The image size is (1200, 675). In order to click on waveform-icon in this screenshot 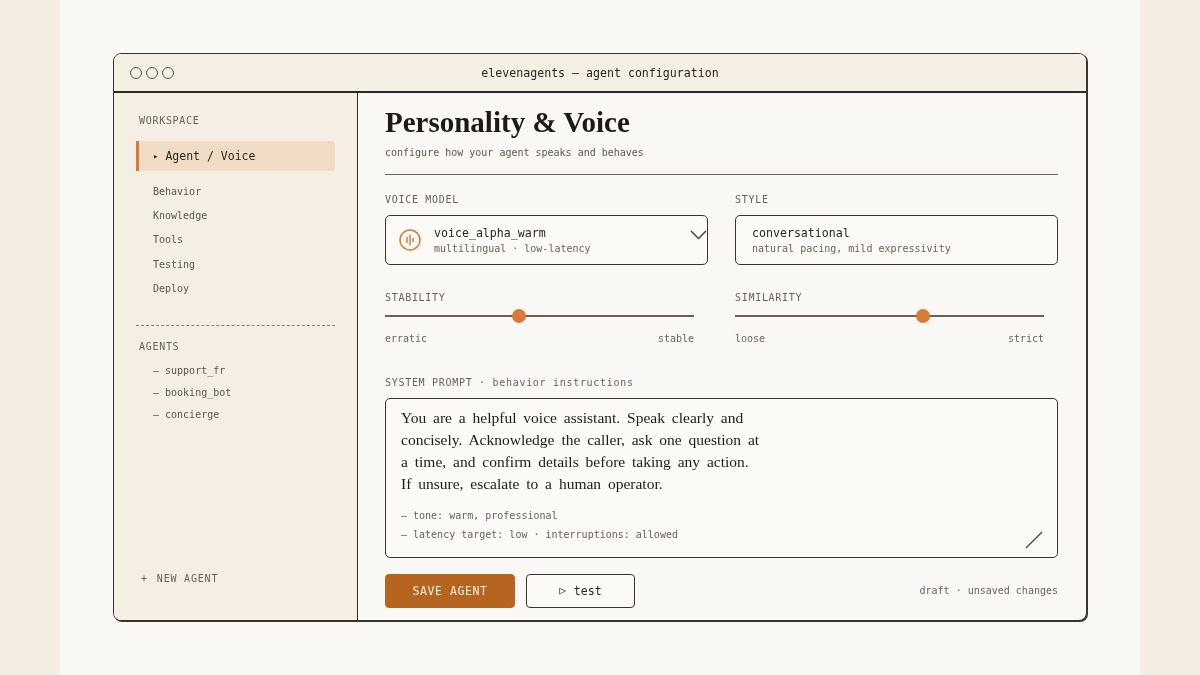, I will do `click(410, 240)`.